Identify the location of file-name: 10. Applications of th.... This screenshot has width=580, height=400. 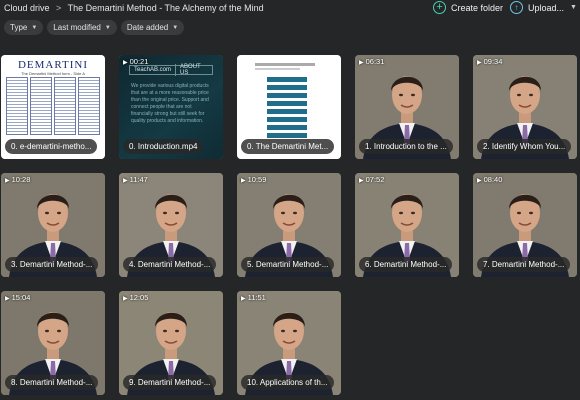
(287, 382).